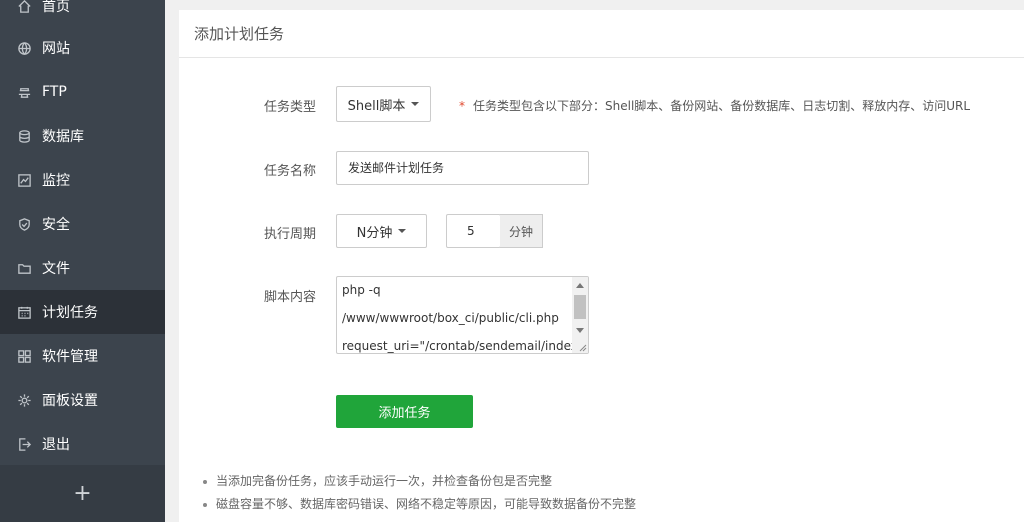 This screenshot has height=522, width=1024. I want to click on note-text: 当添加完备份任务，应该手动运行一次，并检查备份包是否完整, so click(384, 481).